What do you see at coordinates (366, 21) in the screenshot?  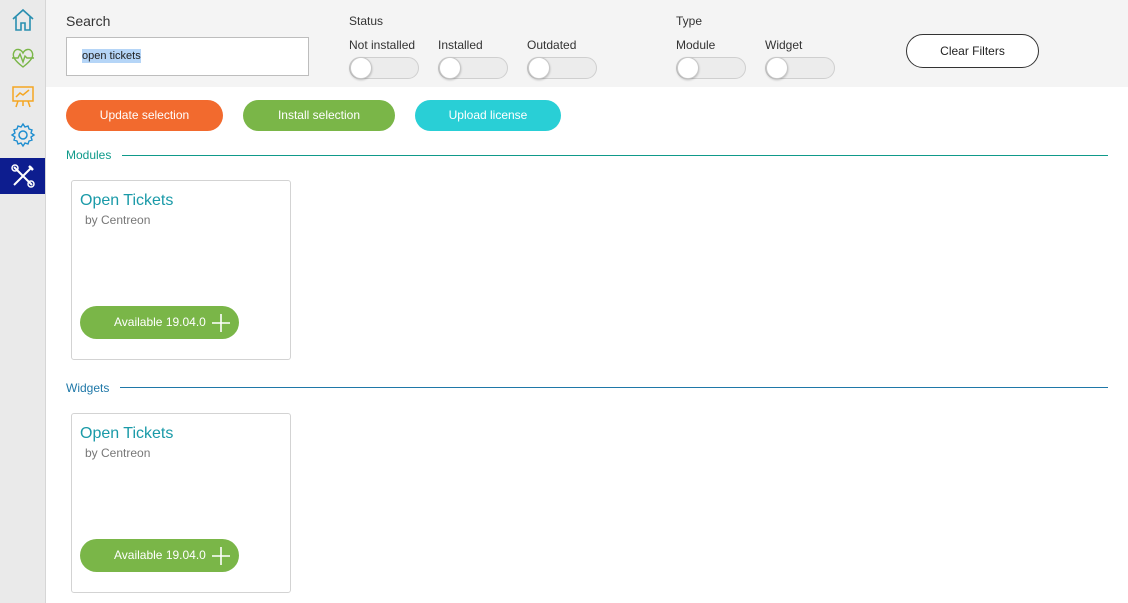 I see `status-label: Status` at bounding box center [366, 21].